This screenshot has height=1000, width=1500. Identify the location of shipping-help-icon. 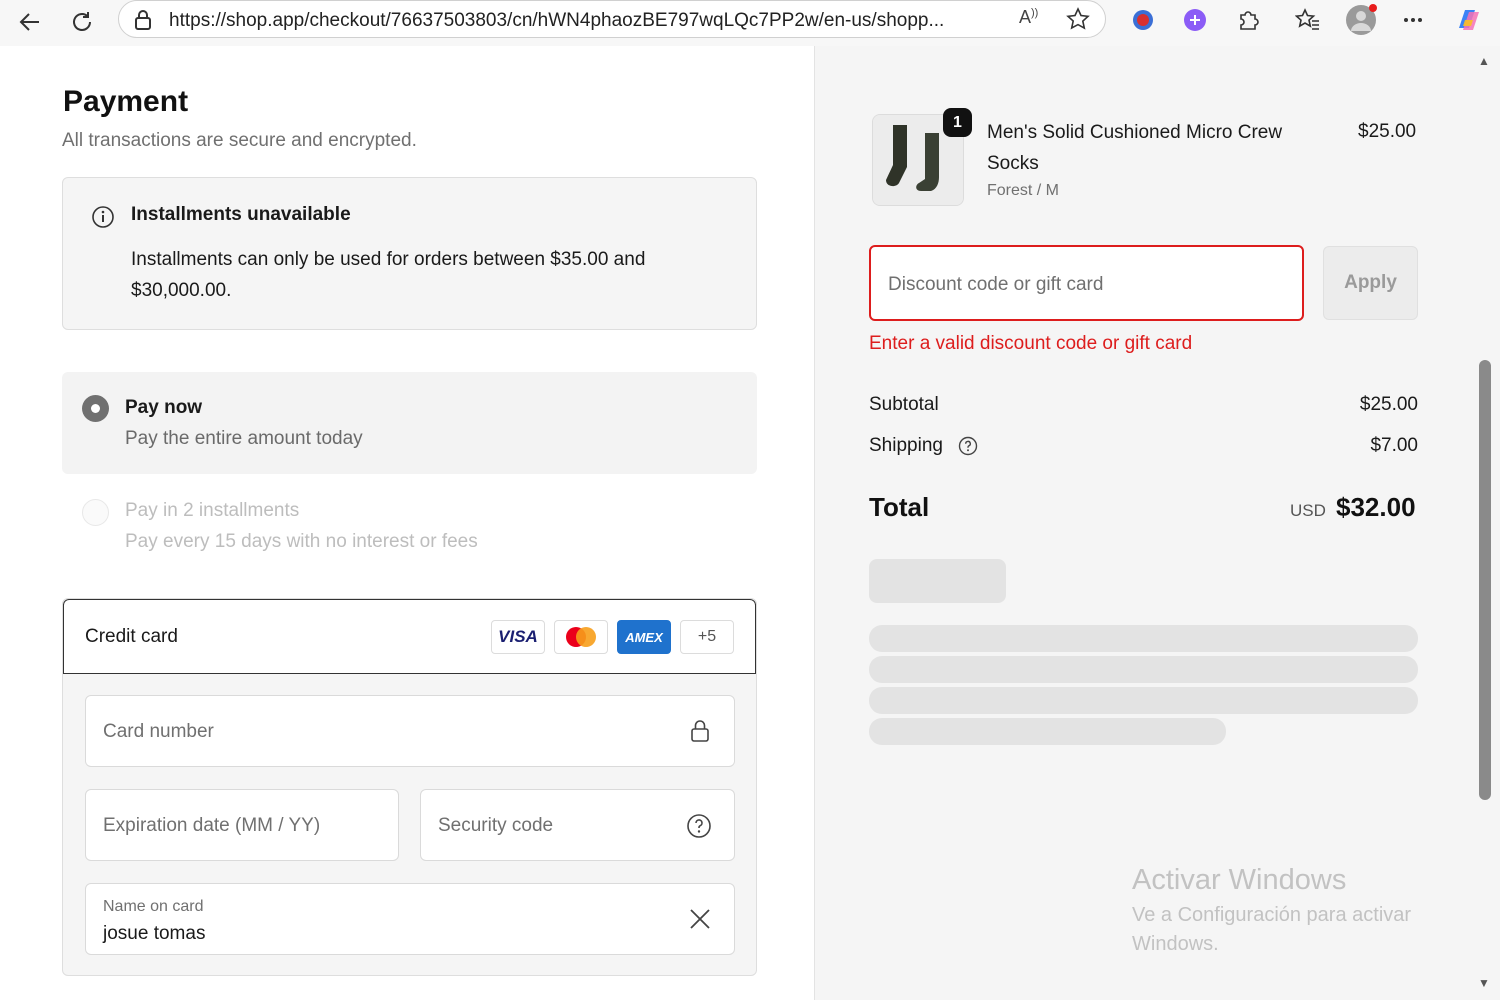
(968, 448).